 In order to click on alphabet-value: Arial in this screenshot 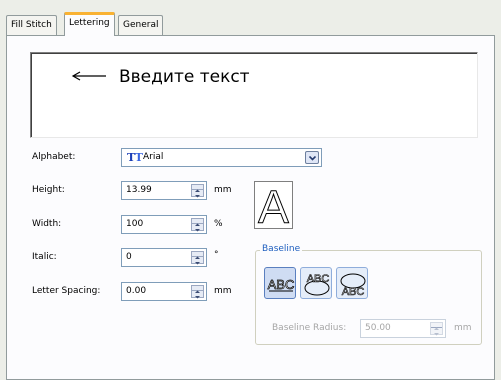, I will do `click(153, 157)`.